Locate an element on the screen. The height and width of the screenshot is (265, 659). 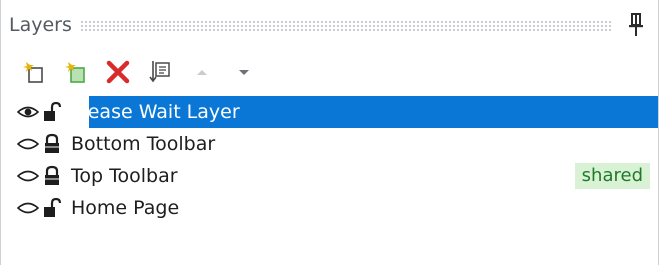
move-up-icon is located at coordinates (202, 72).